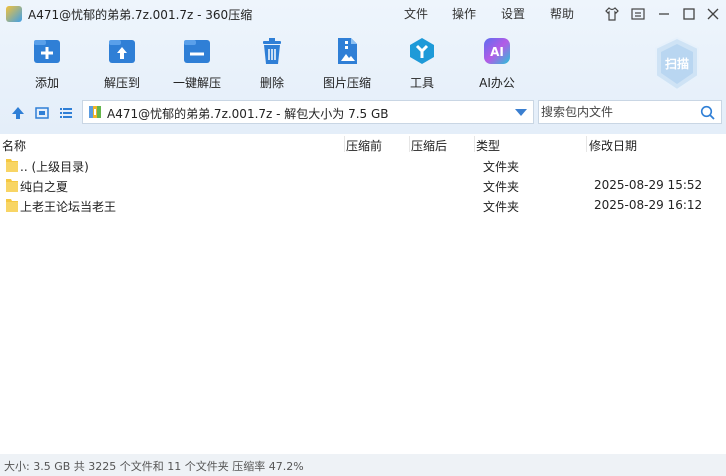  I want to click on main-menu-icon, so click(638, 14).